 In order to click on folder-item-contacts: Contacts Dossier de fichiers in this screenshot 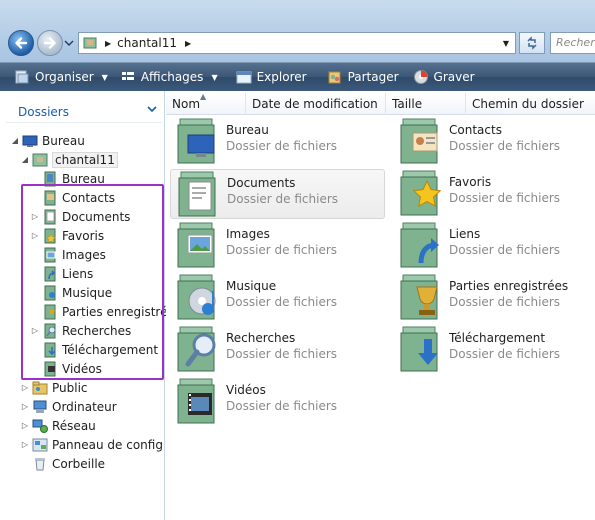, I will do `click(494, 142)`.